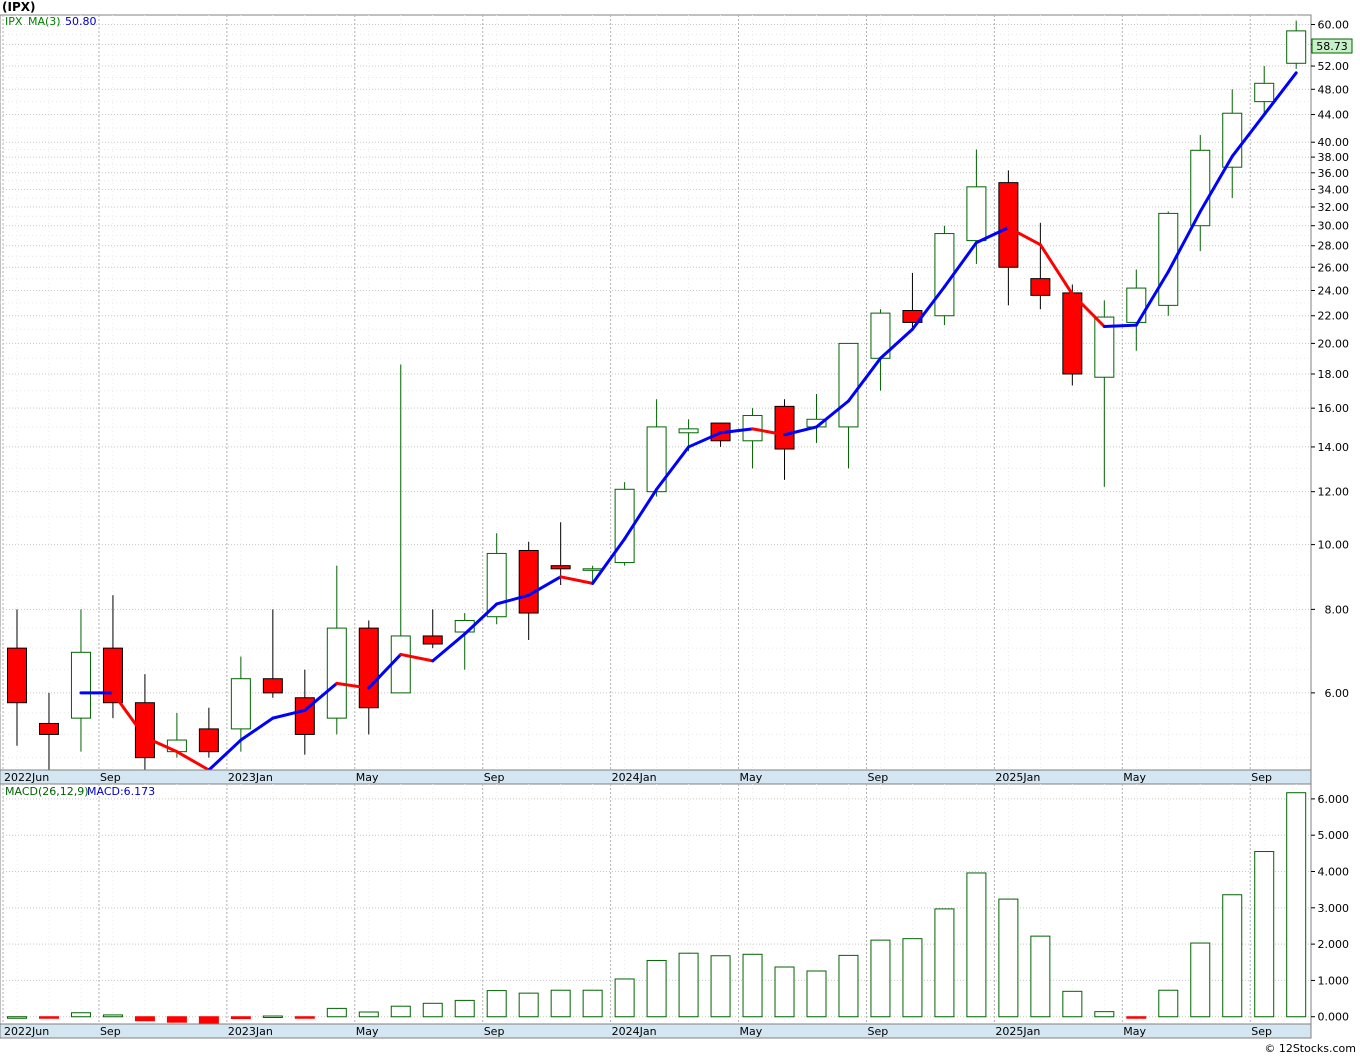 Image resolution: width=1360 pixels, height=1056 pixels. I want to click on price-tick-label: 14.00, so click(1334, 447).